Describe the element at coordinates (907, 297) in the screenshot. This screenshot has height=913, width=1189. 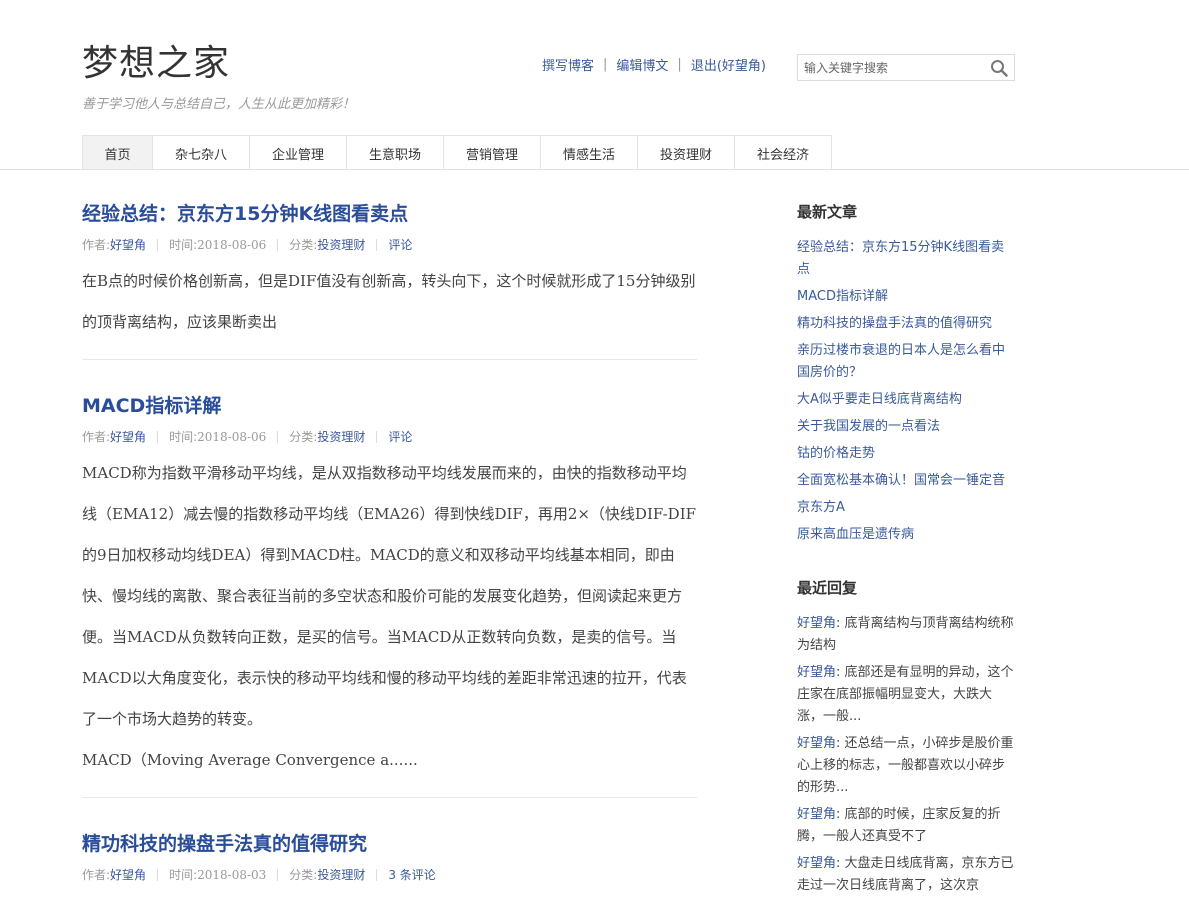
I see `list-item: MACD指标详解` at that location.